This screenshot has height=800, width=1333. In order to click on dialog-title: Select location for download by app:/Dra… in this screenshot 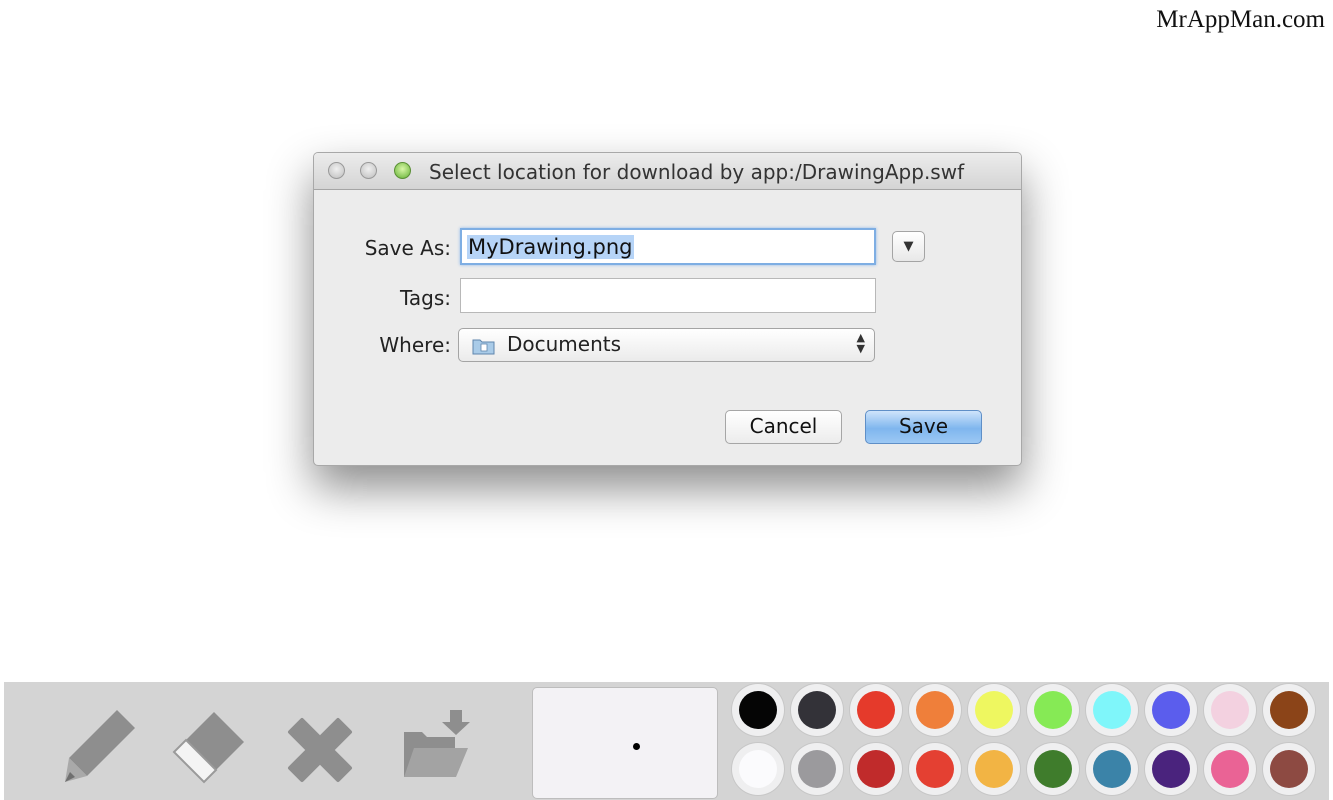, I will do `click(697, 172)`.